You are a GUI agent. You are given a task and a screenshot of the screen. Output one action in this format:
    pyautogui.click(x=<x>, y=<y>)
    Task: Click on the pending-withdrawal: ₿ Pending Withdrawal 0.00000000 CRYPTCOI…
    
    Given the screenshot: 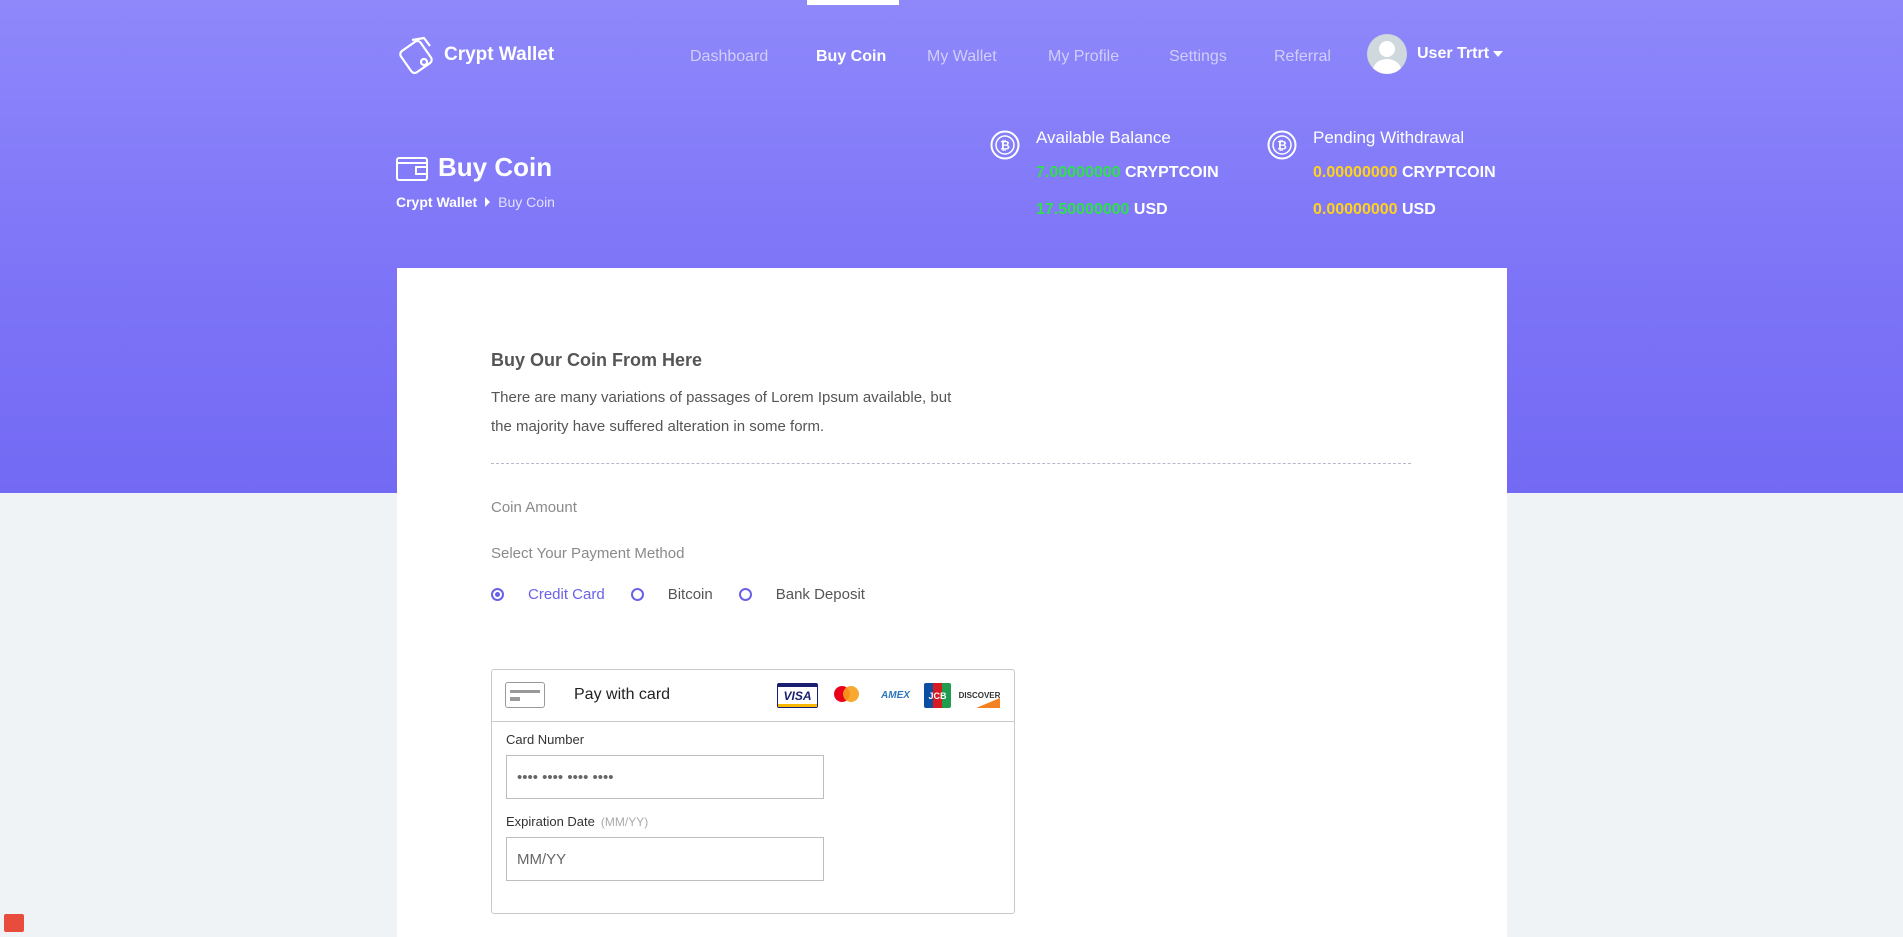 What is the action you would take?
    pyautogui.click(x=1392, y=178)
    